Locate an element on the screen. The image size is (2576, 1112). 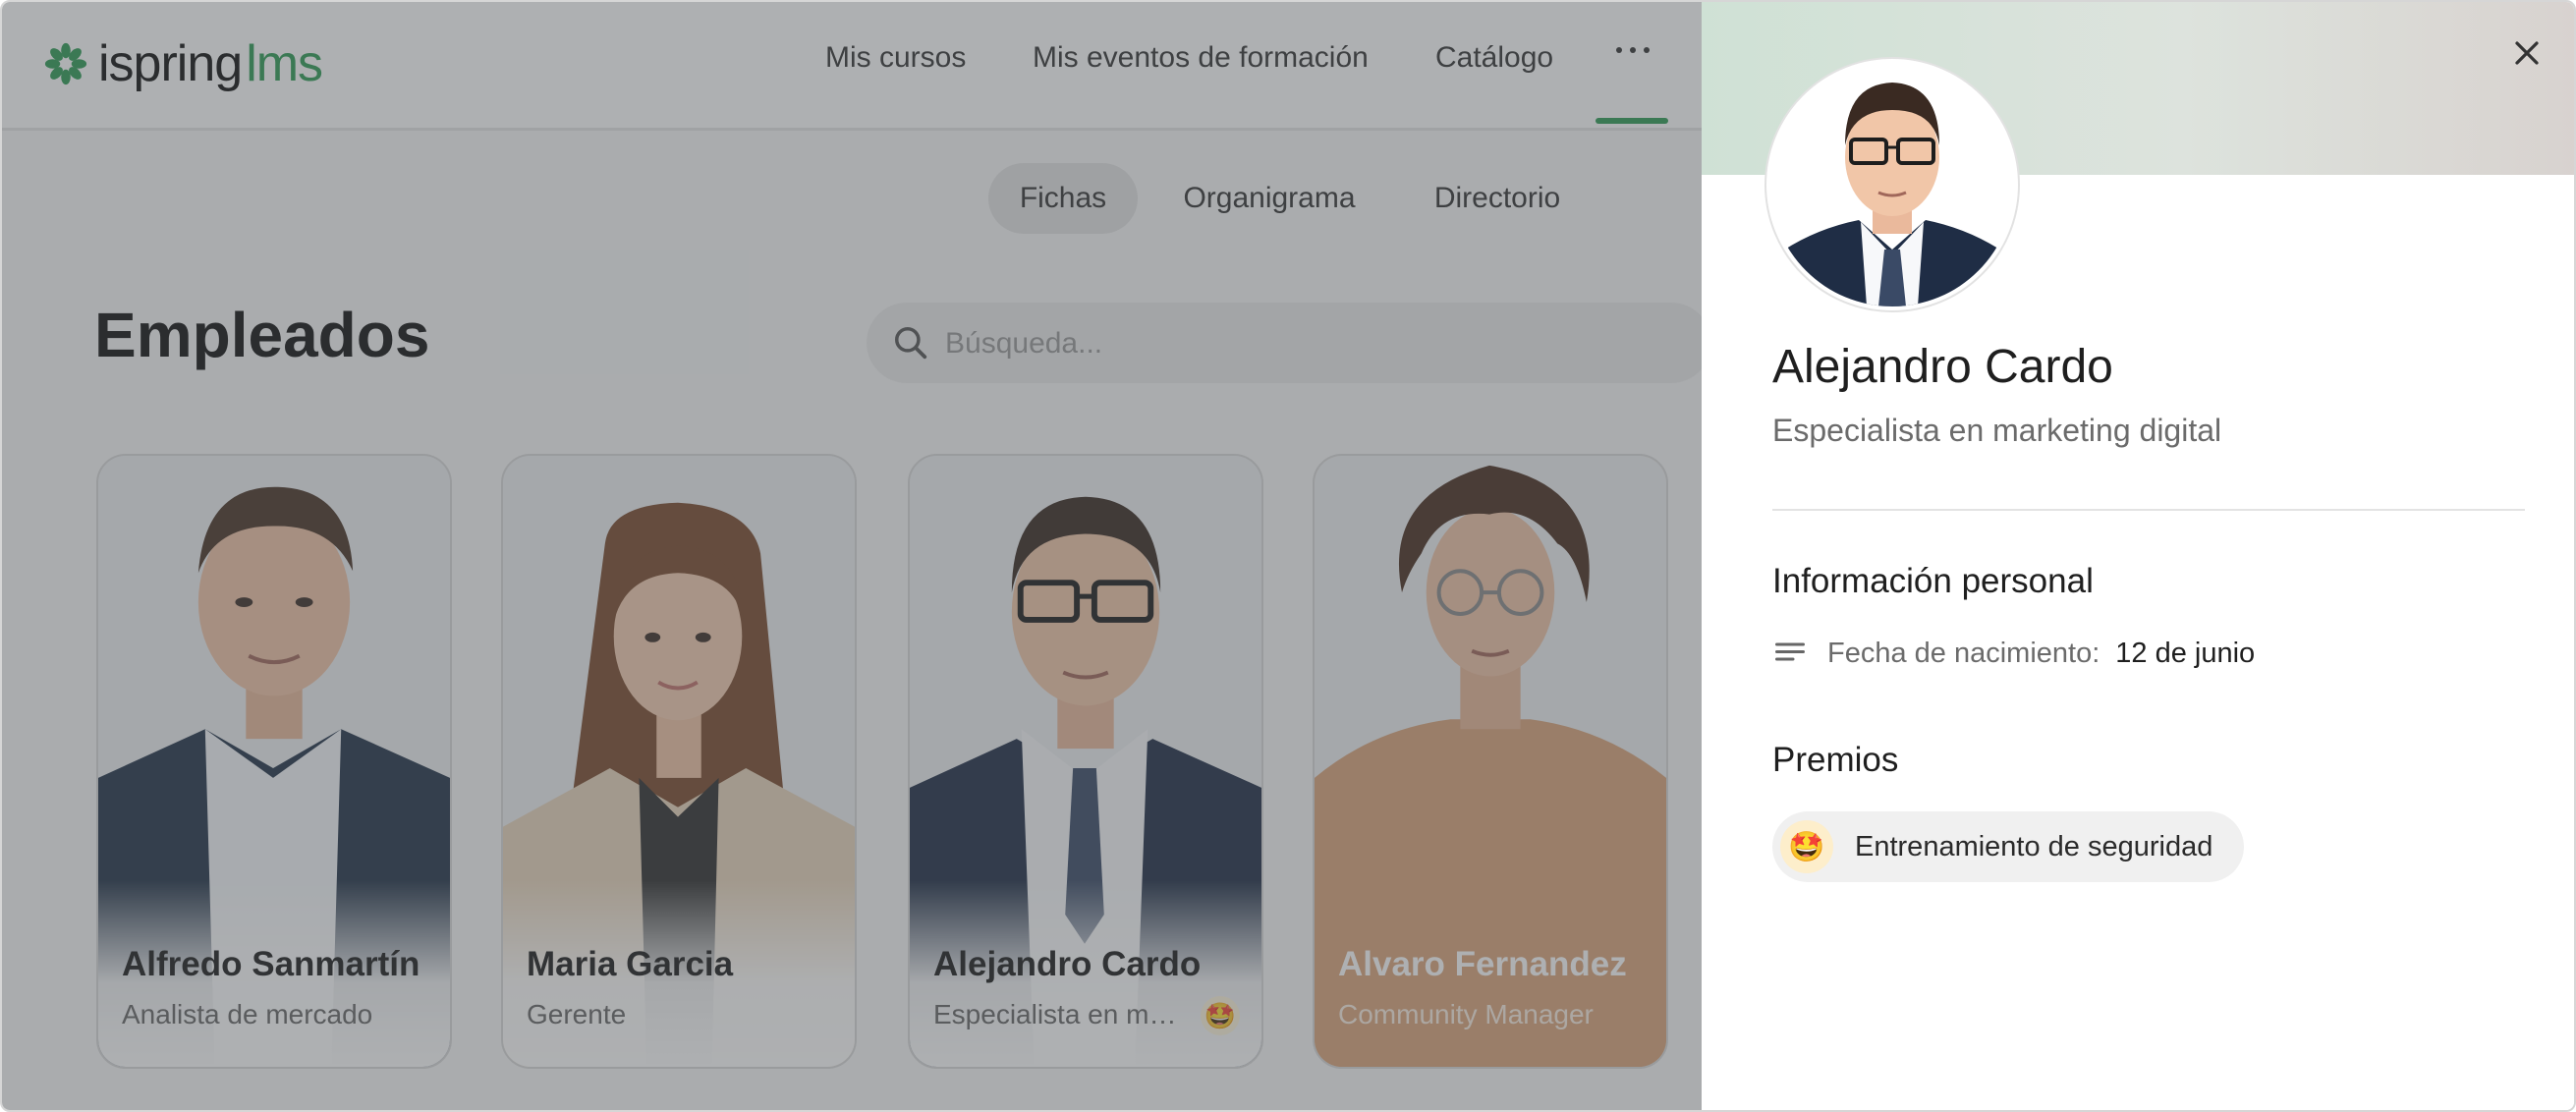
avatar is located at coordinates (1892, 185).